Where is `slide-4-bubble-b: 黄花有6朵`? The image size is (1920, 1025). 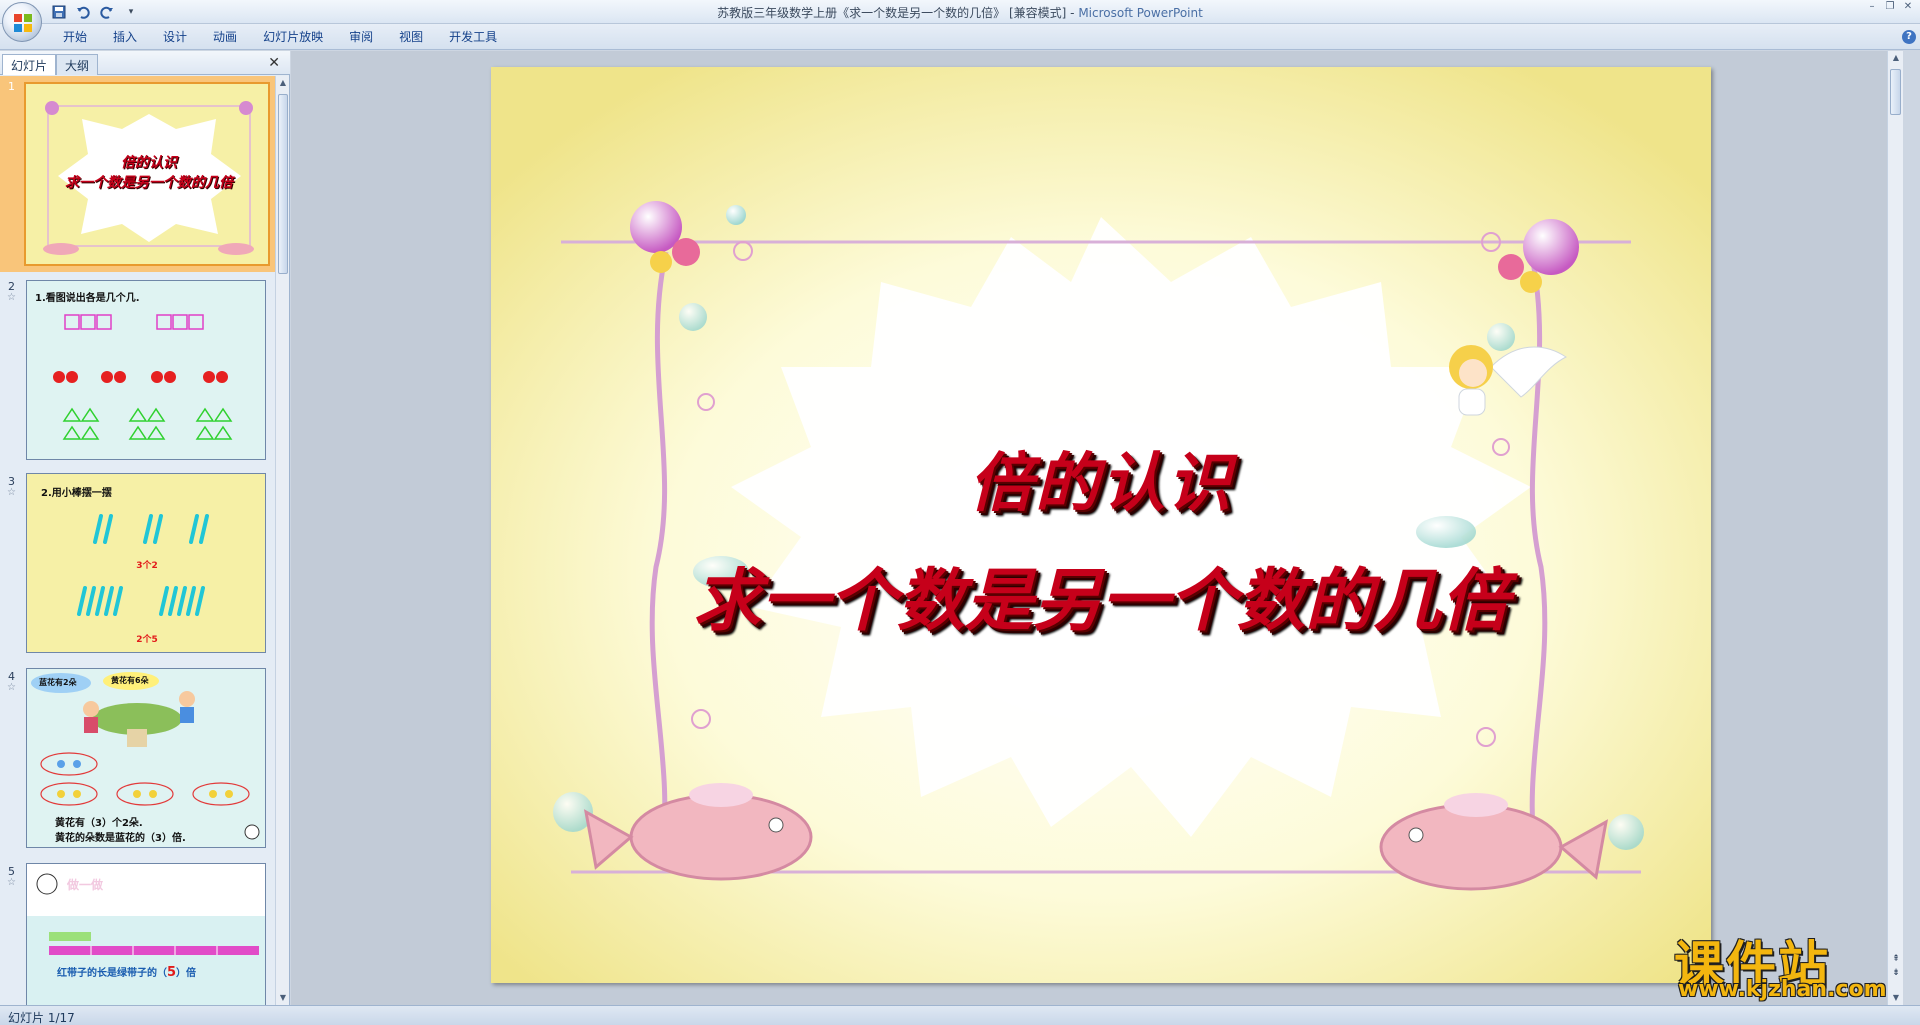 slide-4-bubble-b: 黄花有6朵 is located at coordinates (130, 680).